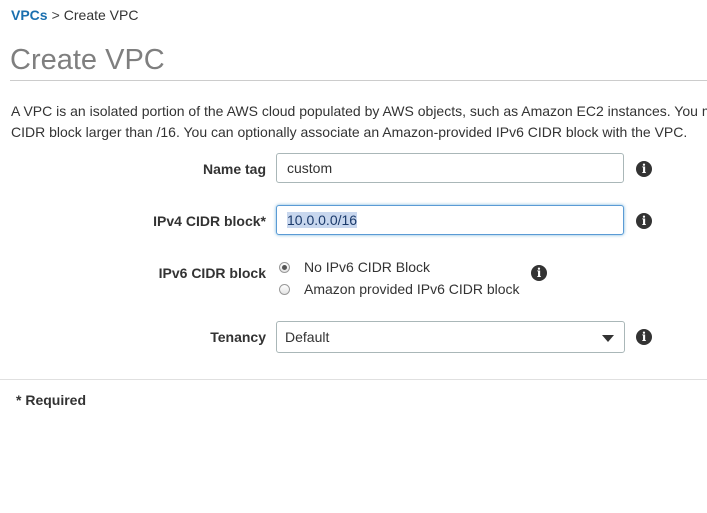  What do you see at coordinates (644, 169) in the screenshot?
I see `name-tag-info-icon: i` at bounding box center [644, 169].